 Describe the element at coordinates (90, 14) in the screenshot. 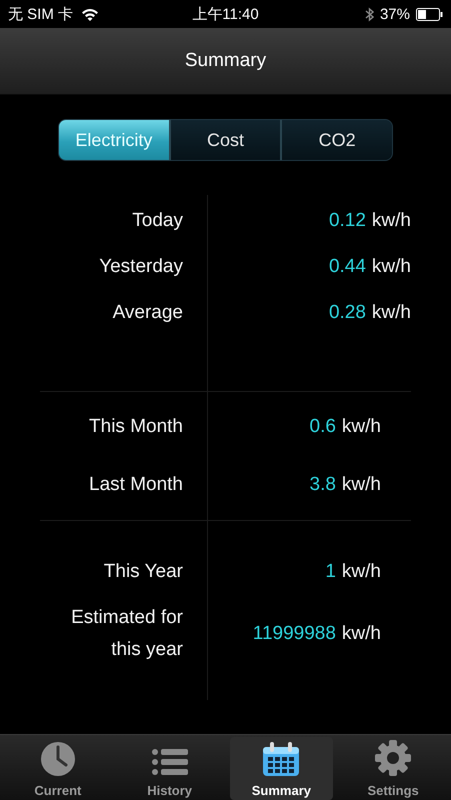

I see `wifi-icon` at that location.